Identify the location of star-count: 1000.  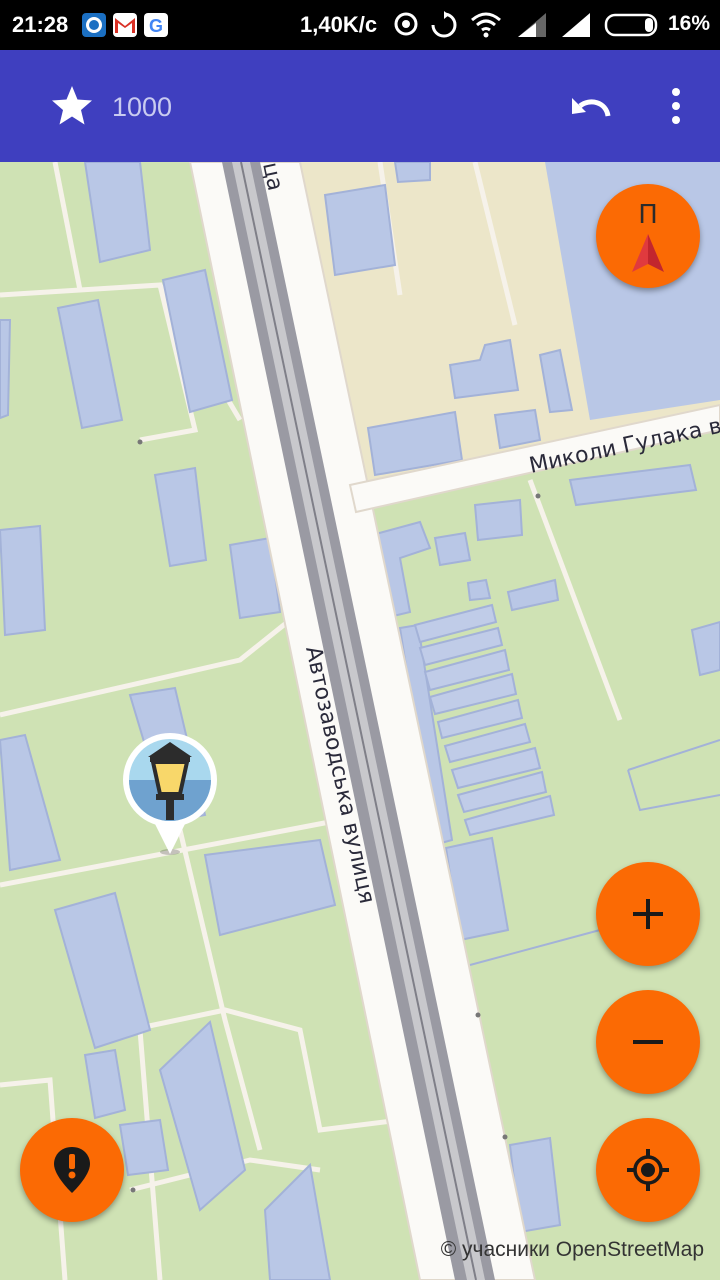
(142, 107).